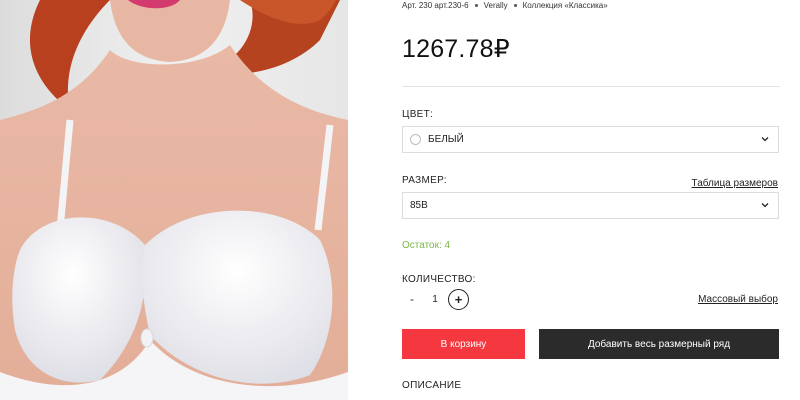 This screenshot has width=800, height=400. Describe the element at coordinates (426, 245) in the screenshot. I see `stock-status: Остаток: 4` at that location.